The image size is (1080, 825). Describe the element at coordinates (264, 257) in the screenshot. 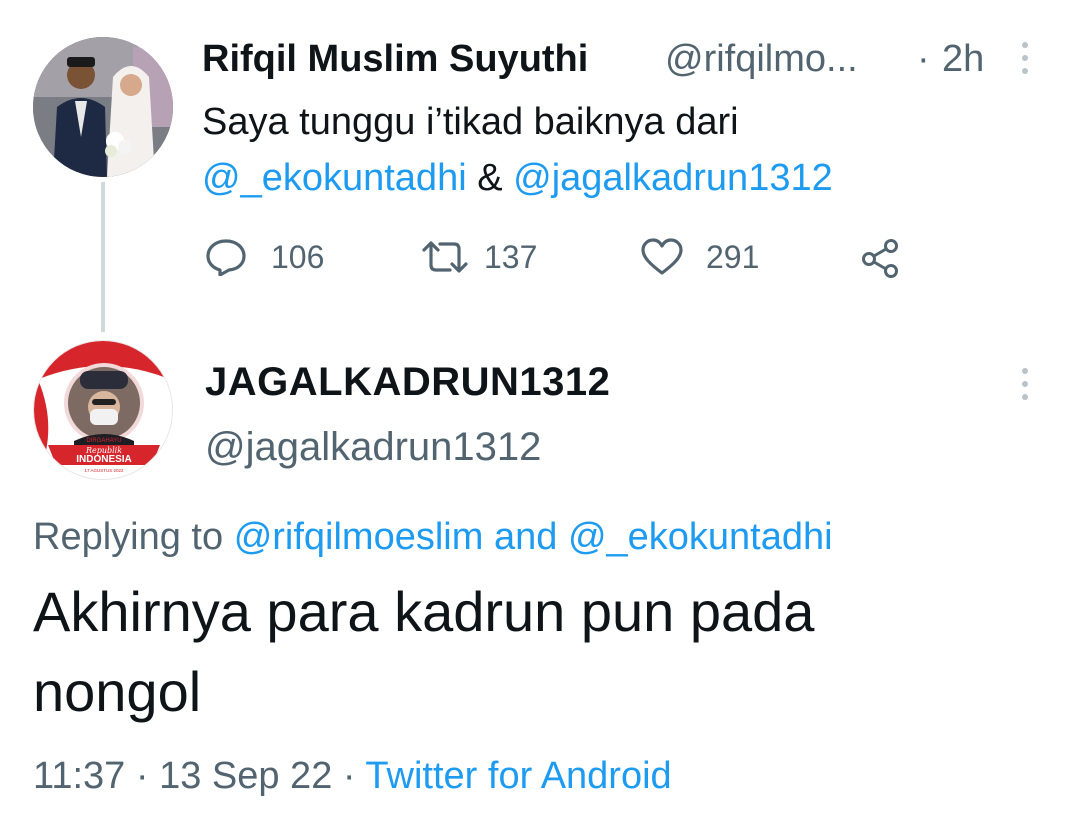

I see `reply-action: 106` at that location.